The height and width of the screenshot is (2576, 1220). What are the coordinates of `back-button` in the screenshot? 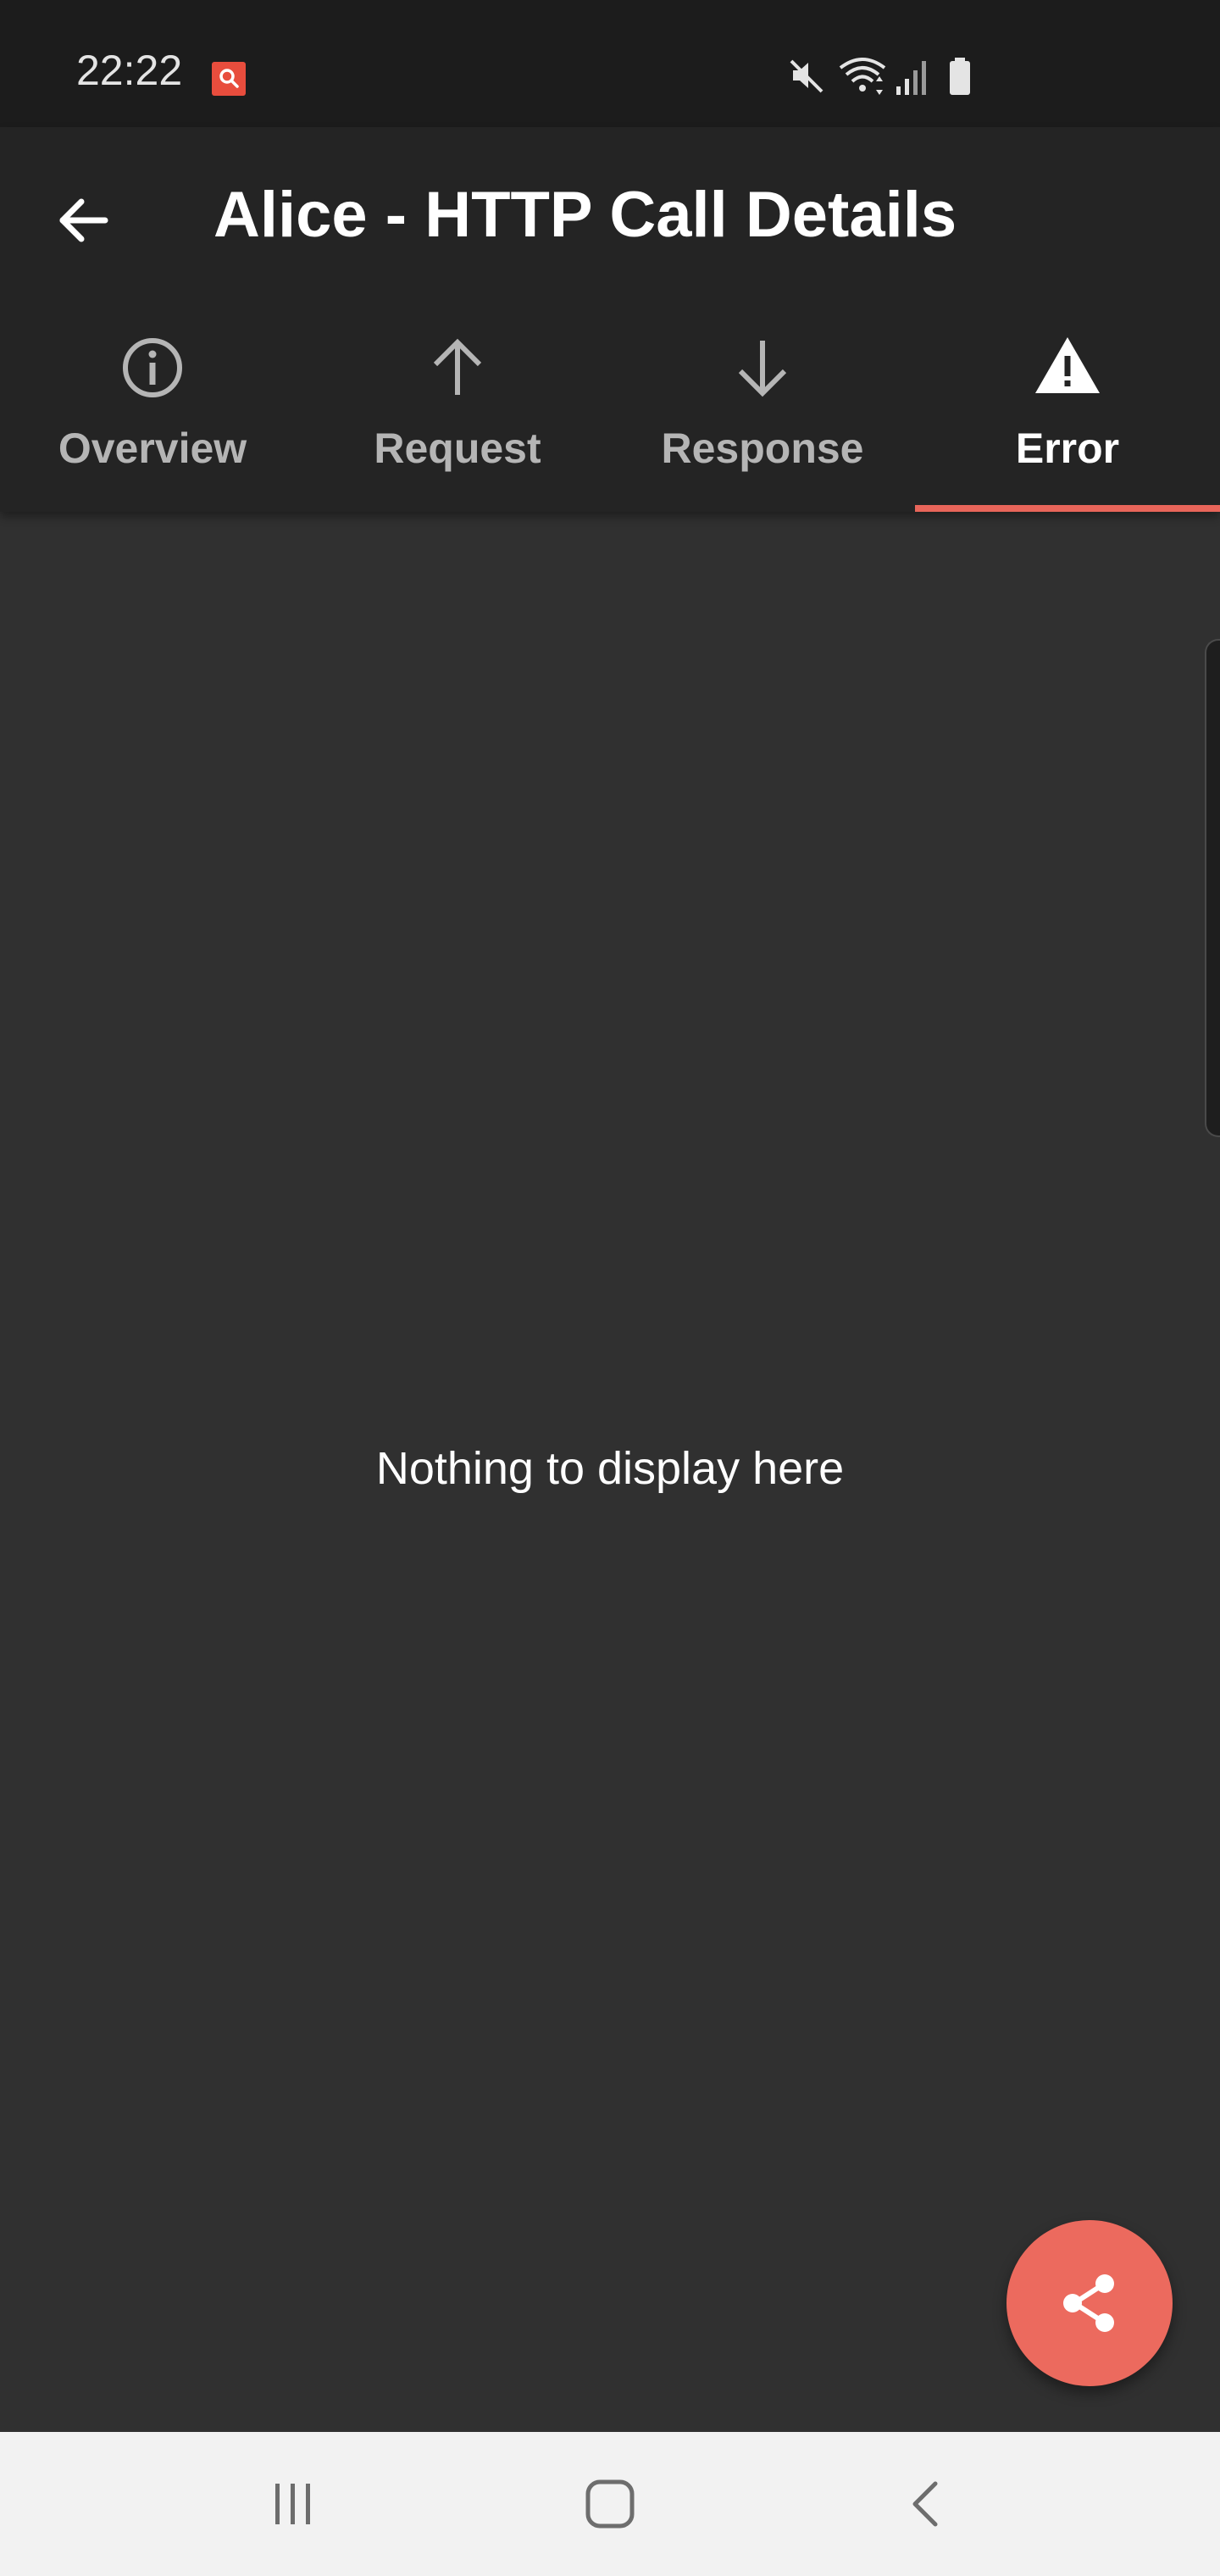 It's located at (83, 220).